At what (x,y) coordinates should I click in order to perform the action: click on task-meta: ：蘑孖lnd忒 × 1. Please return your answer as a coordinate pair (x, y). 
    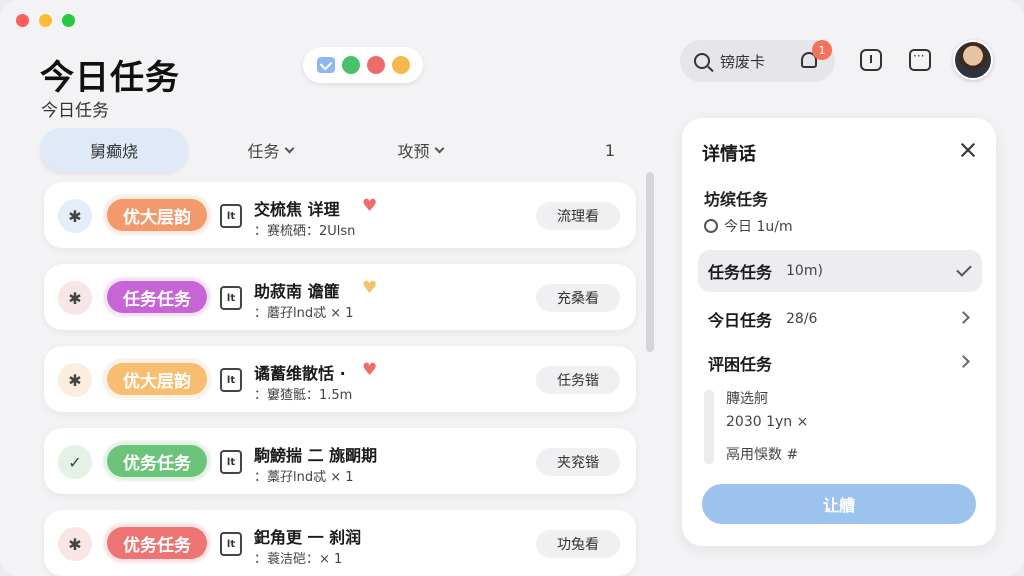
    Looking at the image, I should click on (304, 313).